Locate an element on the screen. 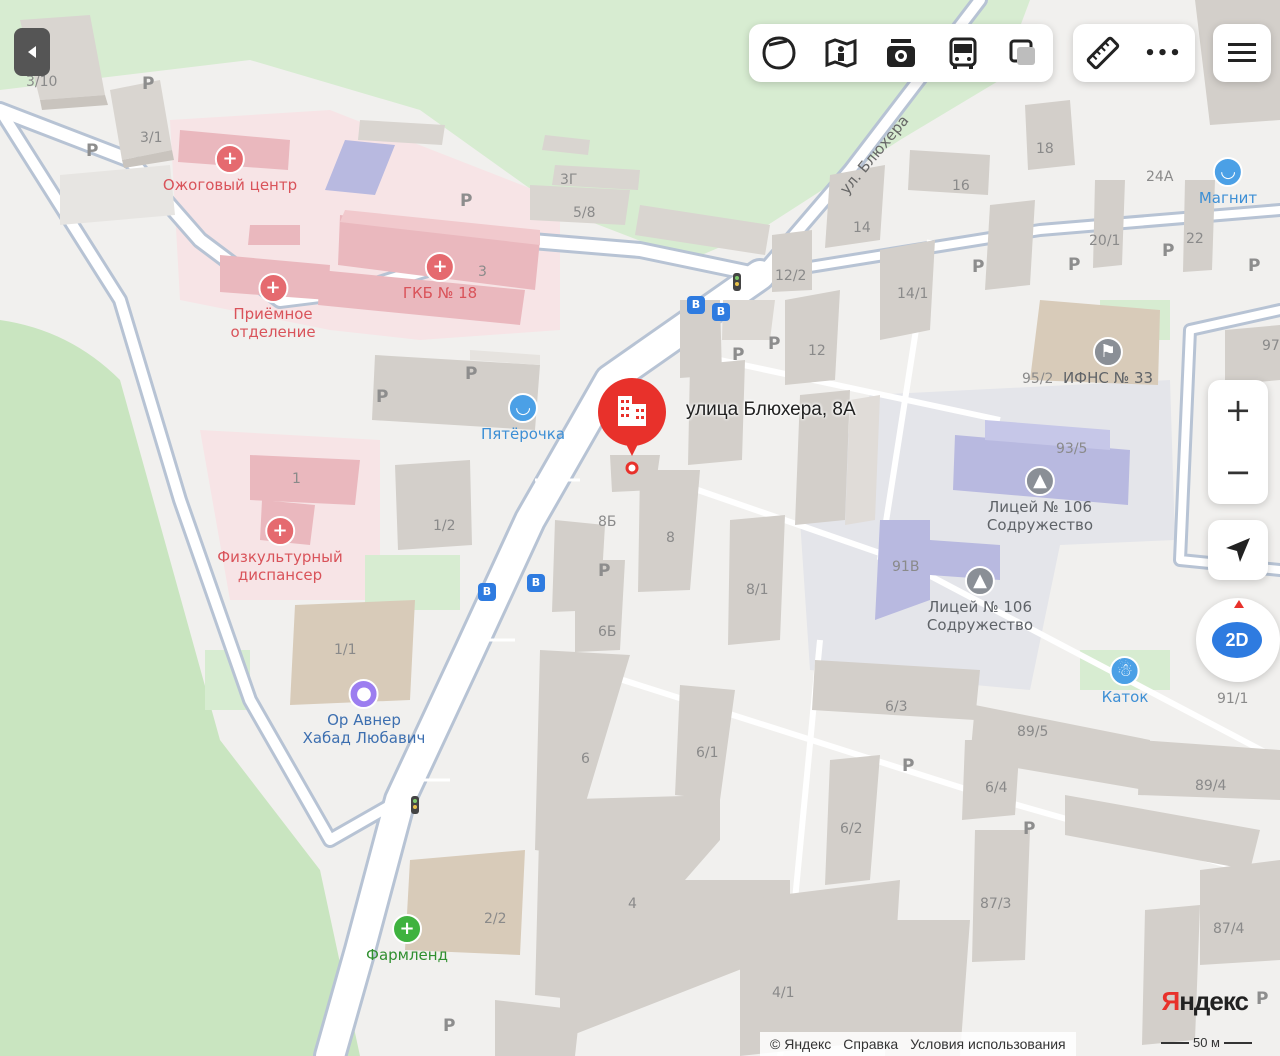 This screenshot has height=1056, width=1280. my-location-button is located at coordinates (1238, 550).